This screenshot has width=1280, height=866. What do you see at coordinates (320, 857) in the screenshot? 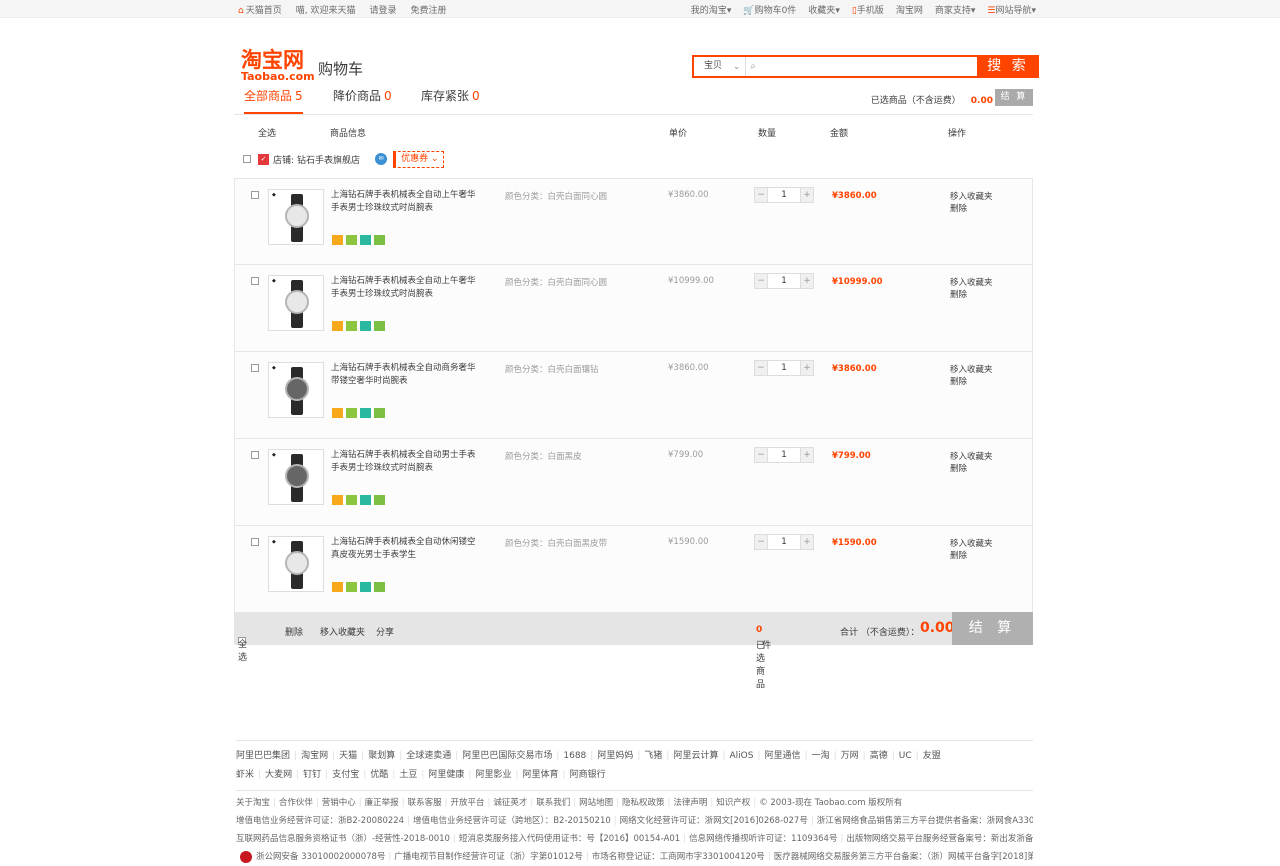
I see `license-link: 浙公网安备 33010002000078号` at bounding box center [320, 857].